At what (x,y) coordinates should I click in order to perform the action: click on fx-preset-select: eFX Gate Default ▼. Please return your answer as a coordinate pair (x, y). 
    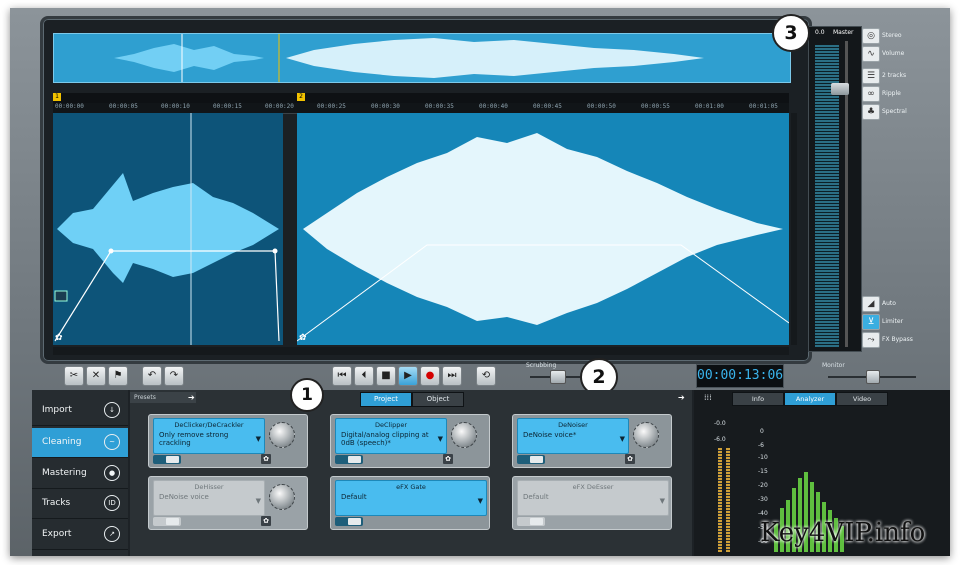
    Looking at the image, I should click on (411, 498).